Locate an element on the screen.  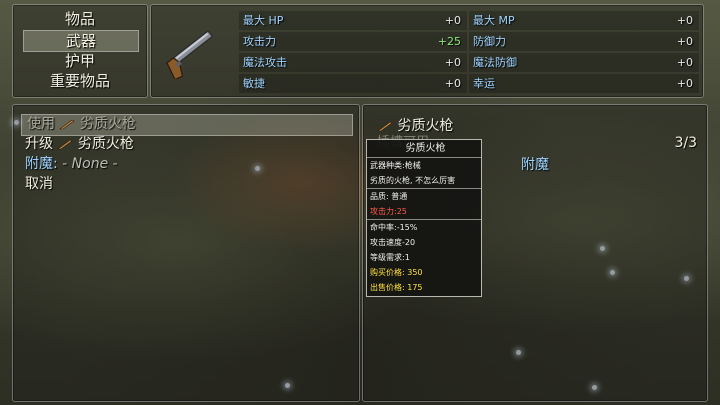
enchant-value: - None - is located at coordinates (90, 164).